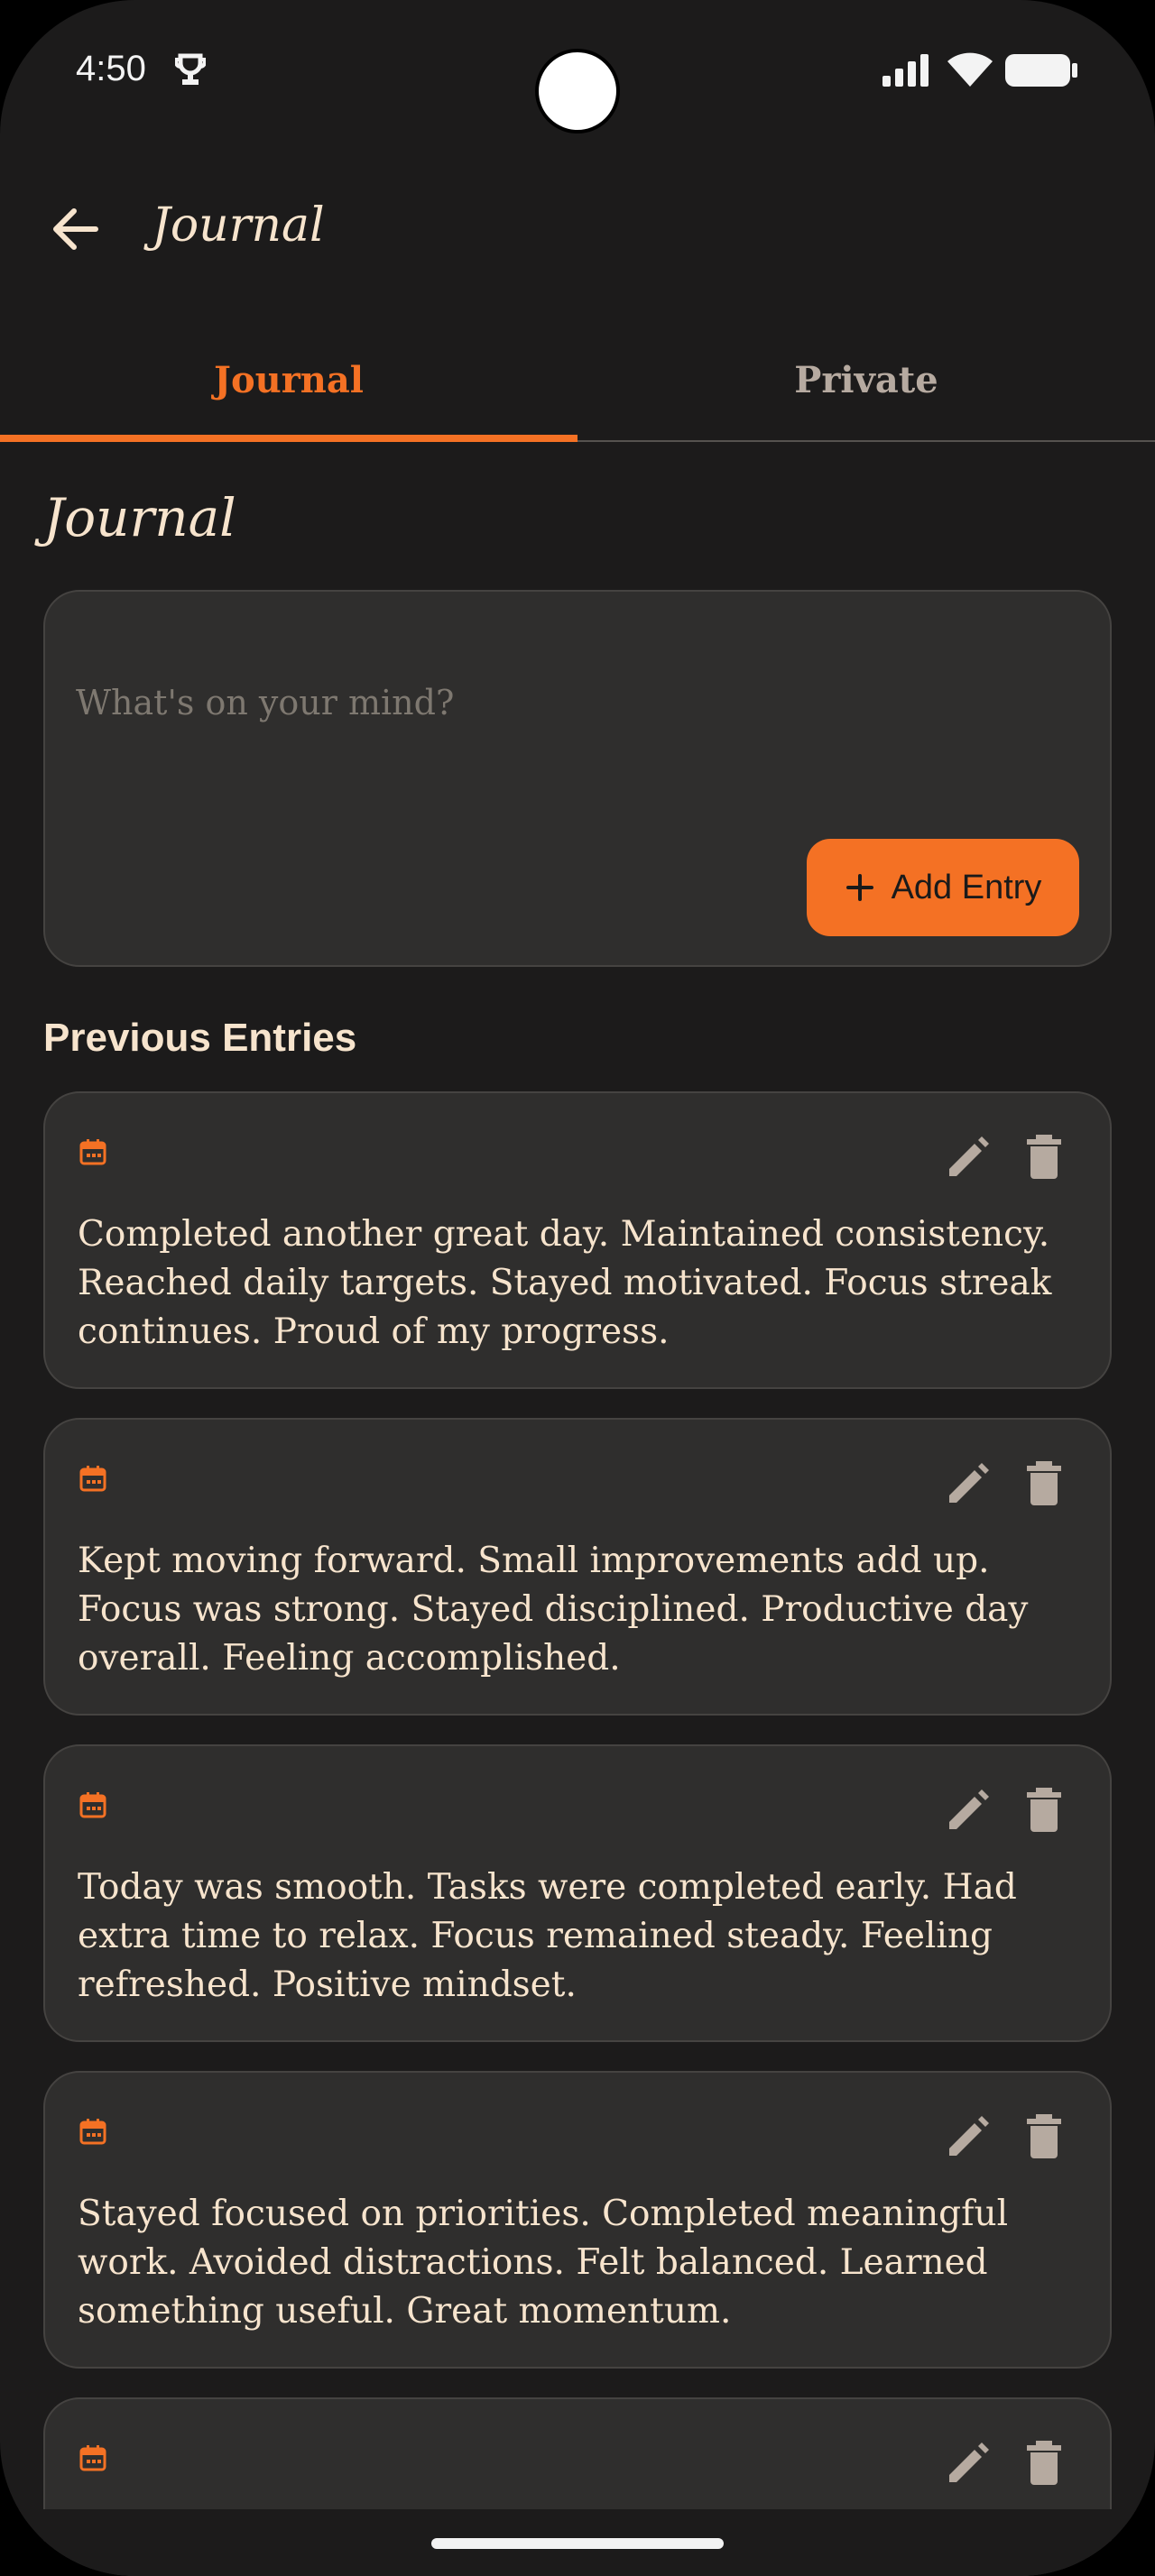 The width and height of the screenshot is (1155, 2576). What do you see at coordinates (866, 387) in the screenshot?
I see `tab-private: Private` at bounding box center [866, 387].